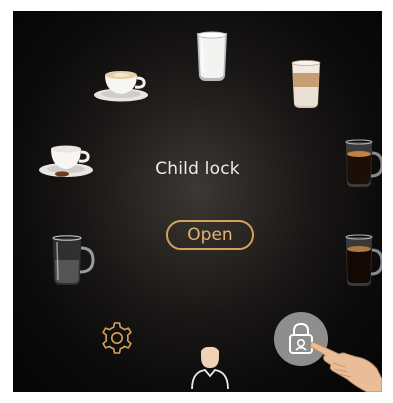 Image resolution: width=393 pixels, height=403 pixels. I want to click on open-button: Open, so click(210, 235).